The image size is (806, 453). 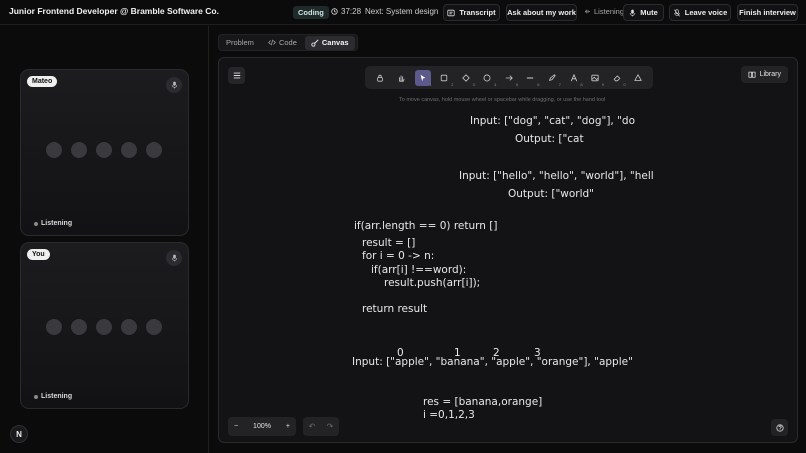 I want to click on image-tool: 9, so click(x=595, y=78).